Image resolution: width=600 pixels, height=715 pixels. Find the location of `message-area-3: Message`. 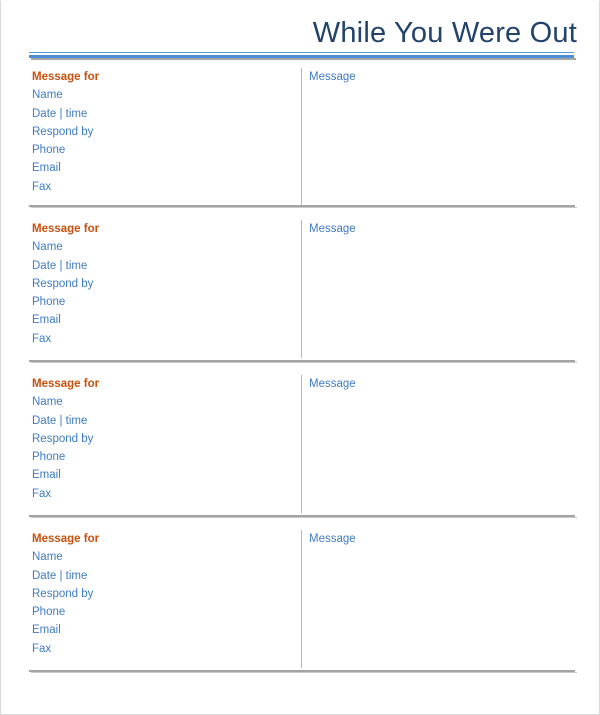

message-area-3: Message is located at coordinates (332, 384).